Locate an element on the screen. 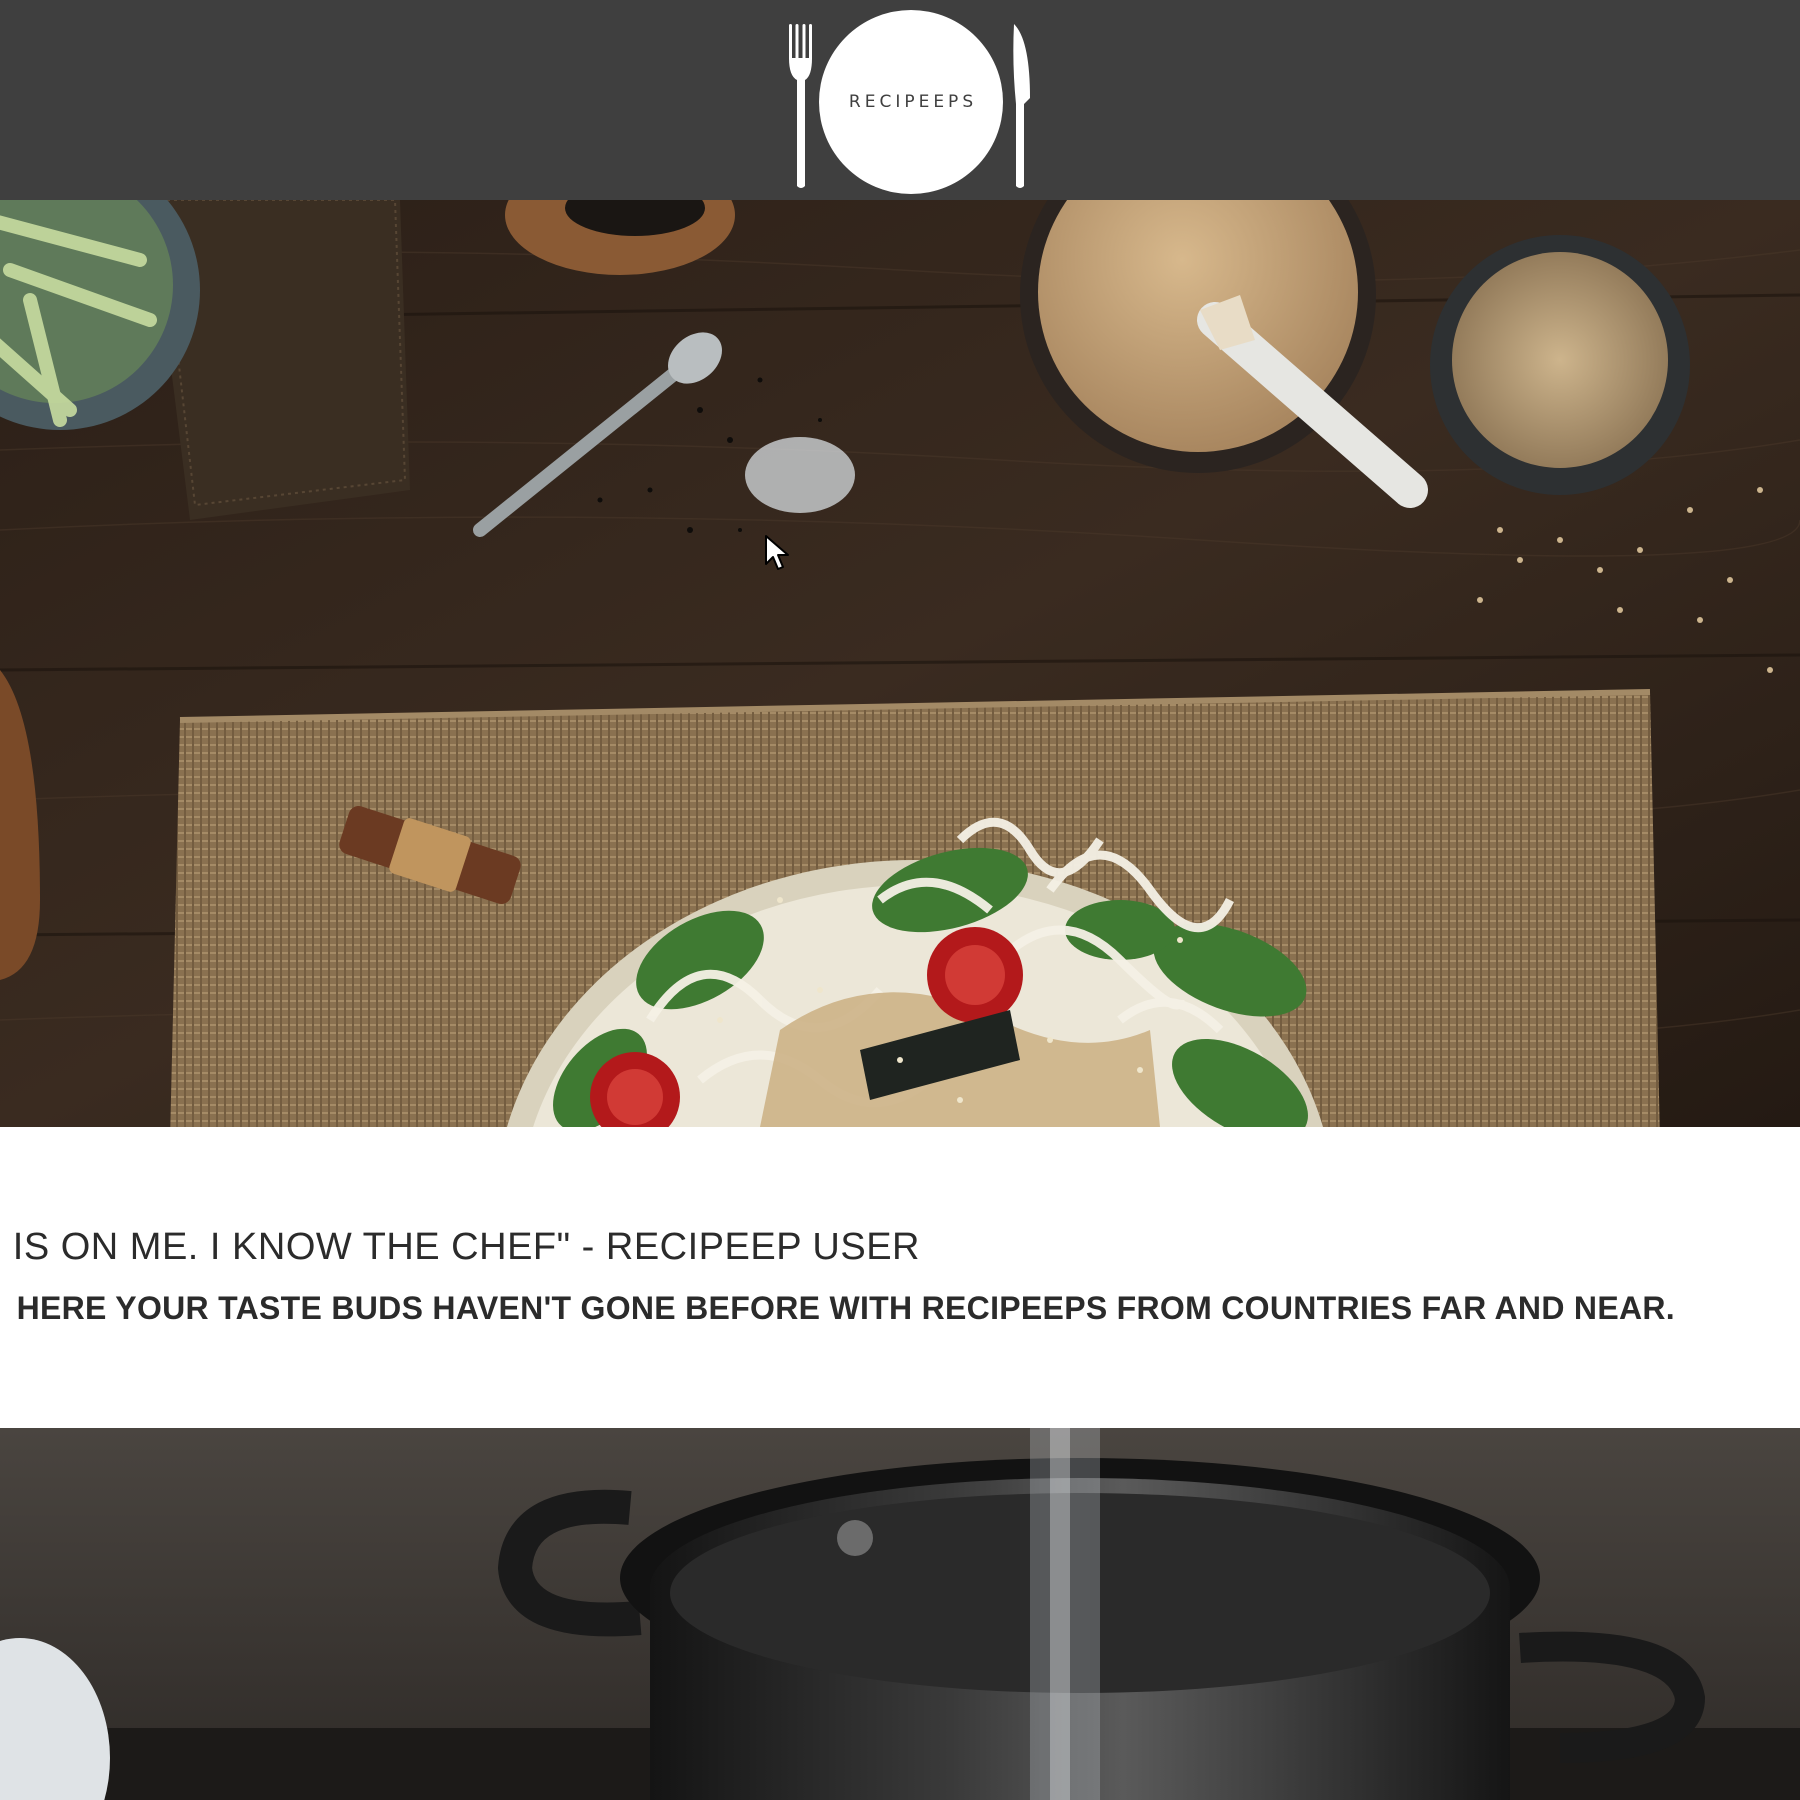  site-header: RECIPEEPS is located at coordinates (900, 100).